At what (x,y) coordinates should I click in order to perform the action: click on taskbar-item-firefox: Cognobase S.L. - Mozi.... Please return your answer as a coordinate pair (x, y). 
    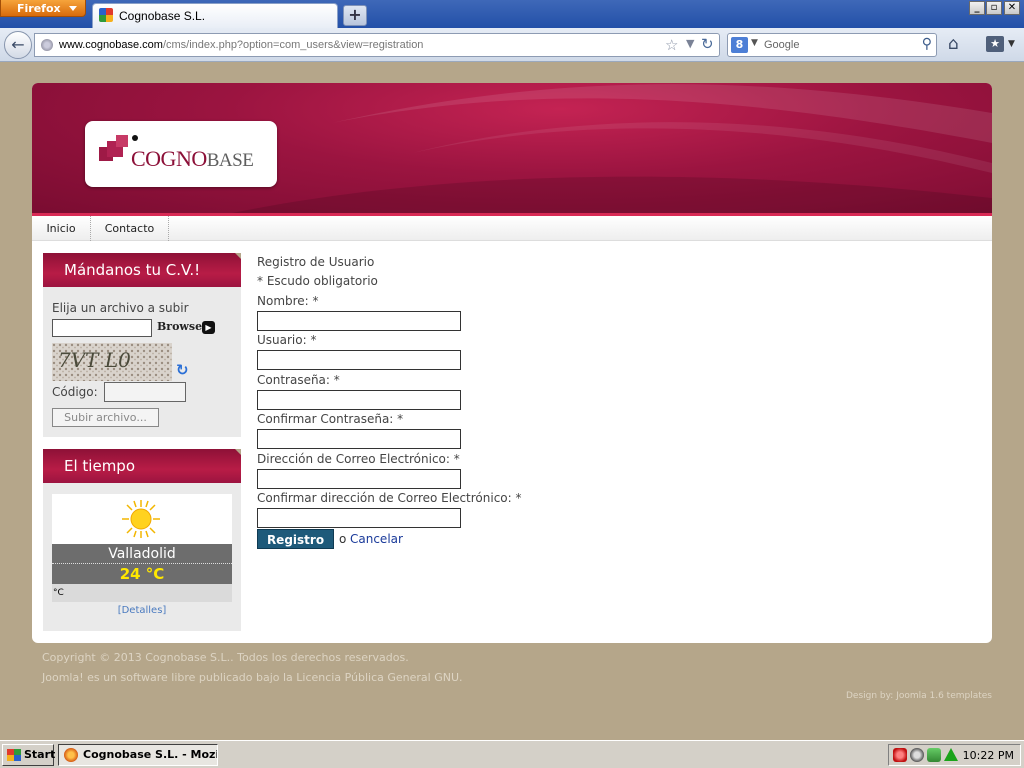
    Looking at the image, I should click on (138, 755).